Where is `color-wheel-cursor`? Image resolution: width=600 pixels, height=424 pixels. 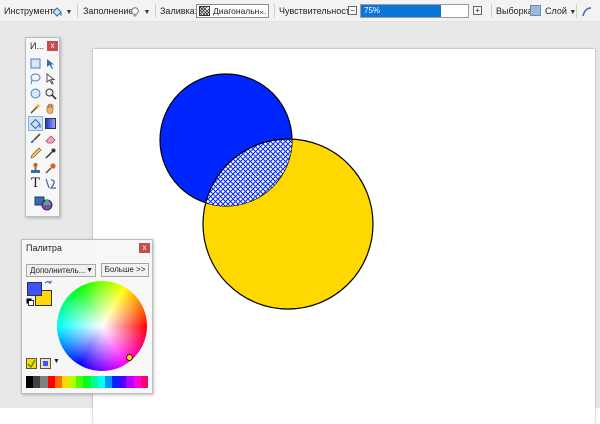
color-wheel-cursor is located at coordinates (129, 357).